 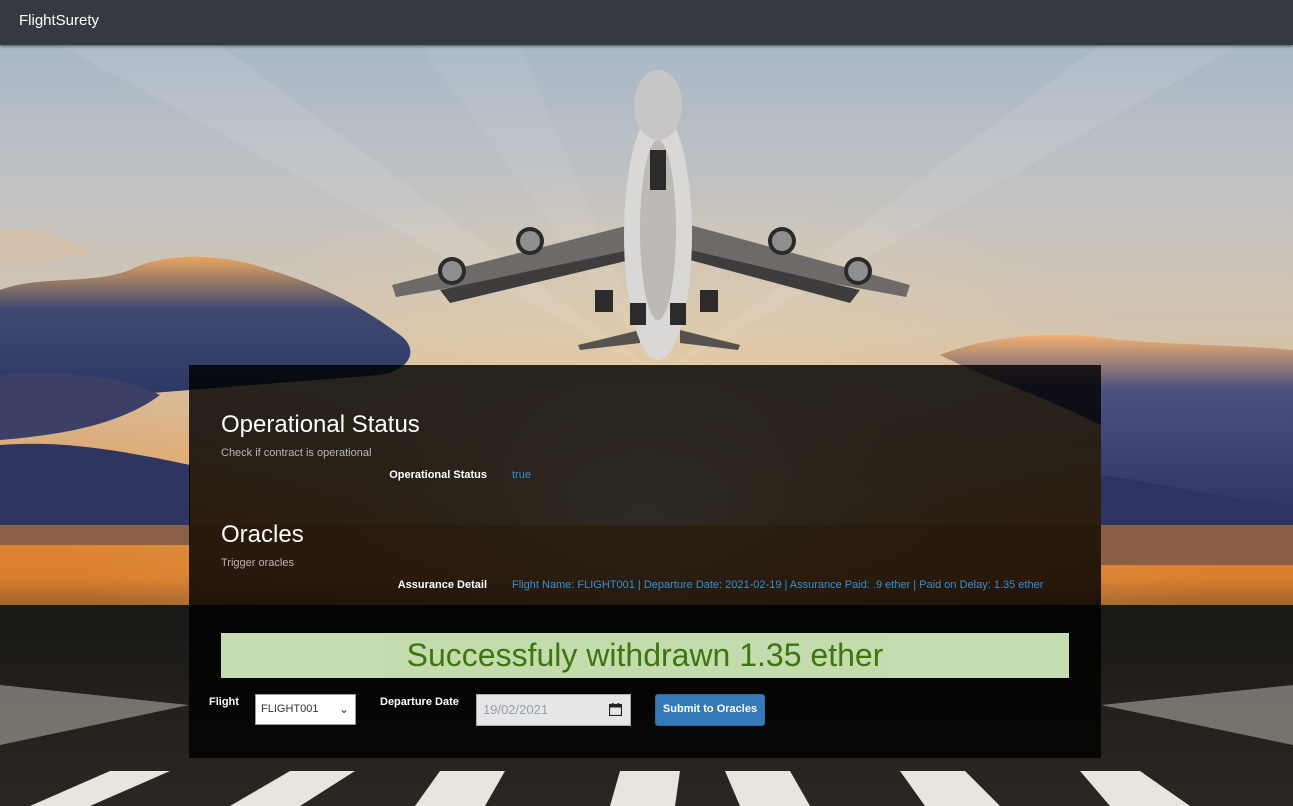 I want to click on oracles-title: Oracles, so click(x=262, y=534).